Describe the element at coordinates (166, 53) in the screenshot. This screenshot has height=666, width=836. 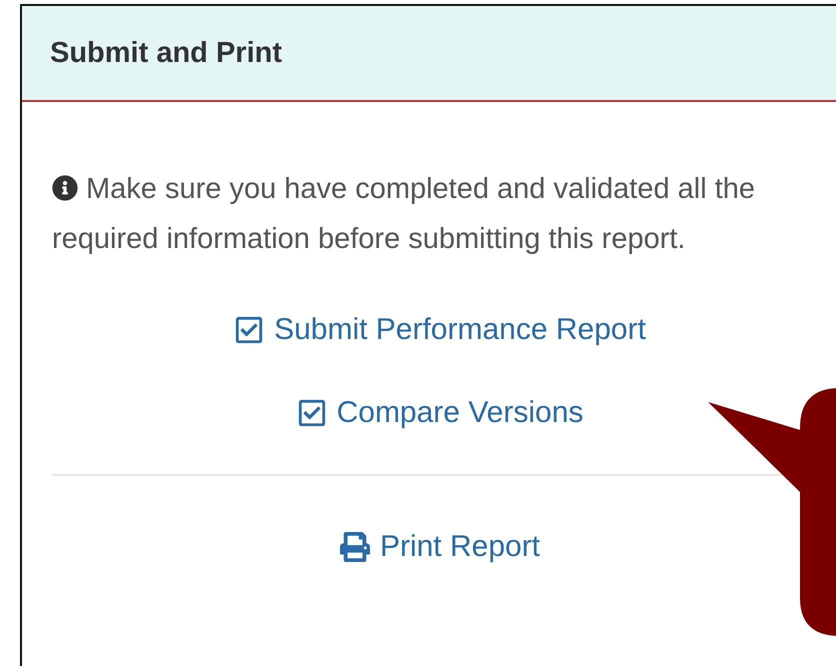
I see `panel-title: Submit and Print` at that location.